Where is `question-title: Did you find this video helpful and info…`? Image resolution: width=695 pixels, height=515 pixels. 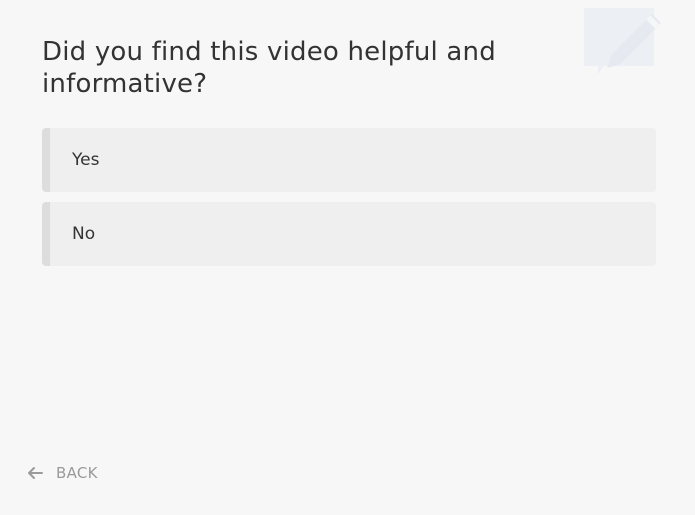 question-title: Did you find this video helpful and info… is located at coordinates (269, 68).